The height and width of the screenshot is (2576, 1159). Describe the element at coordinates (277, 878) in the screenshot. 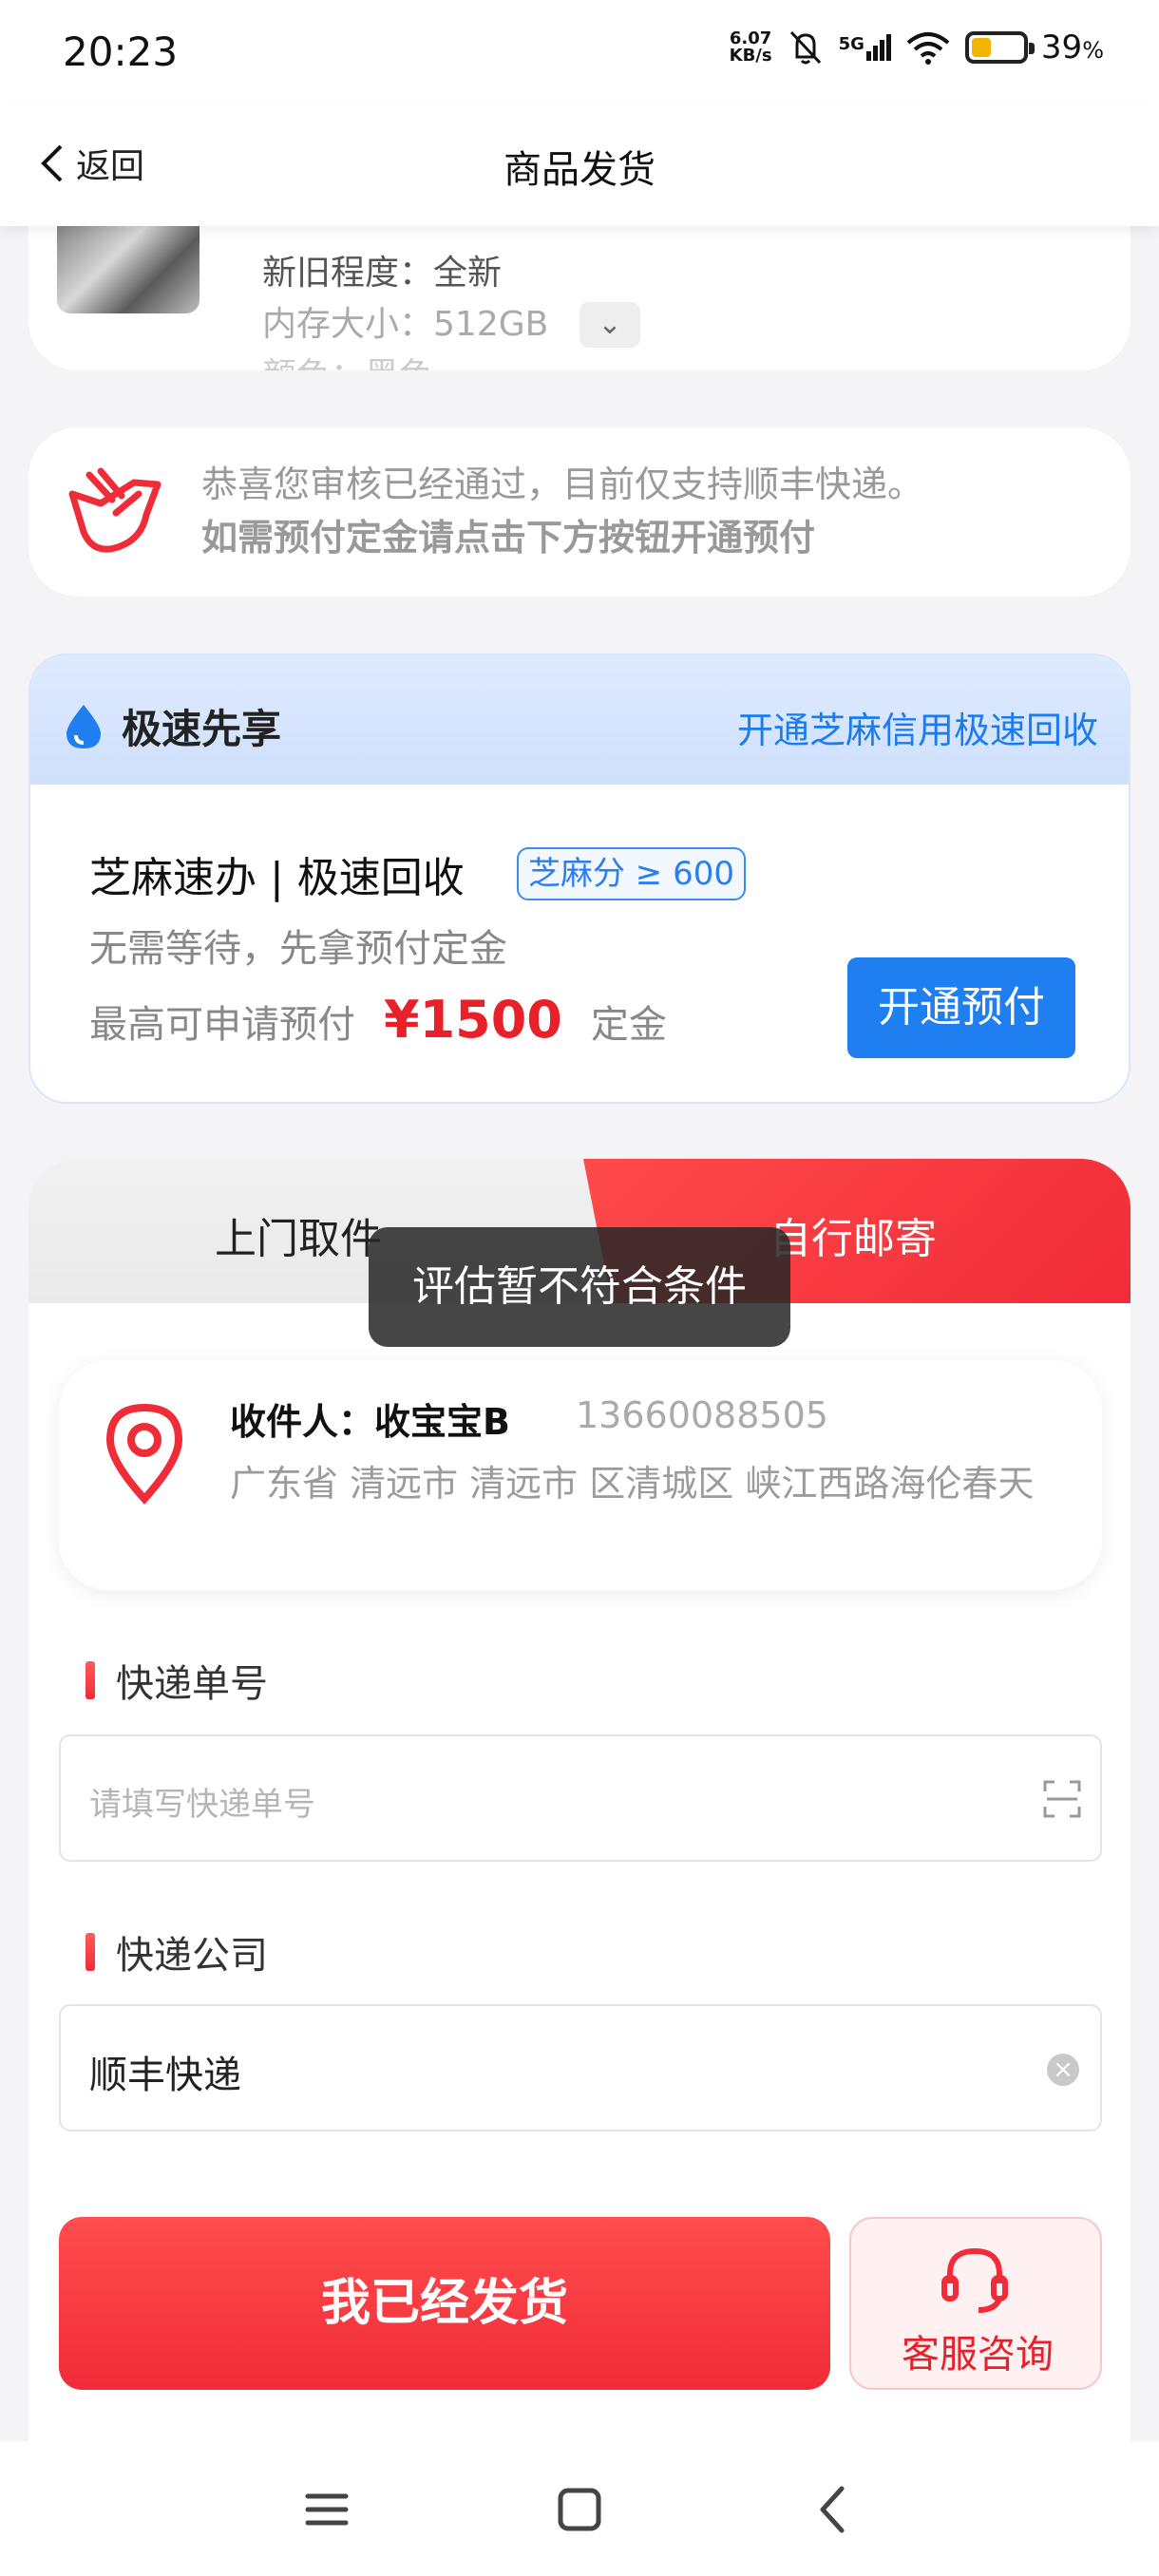

I see `fast-recycle-heading: 芝麻速办 | 极速回收` at that location.